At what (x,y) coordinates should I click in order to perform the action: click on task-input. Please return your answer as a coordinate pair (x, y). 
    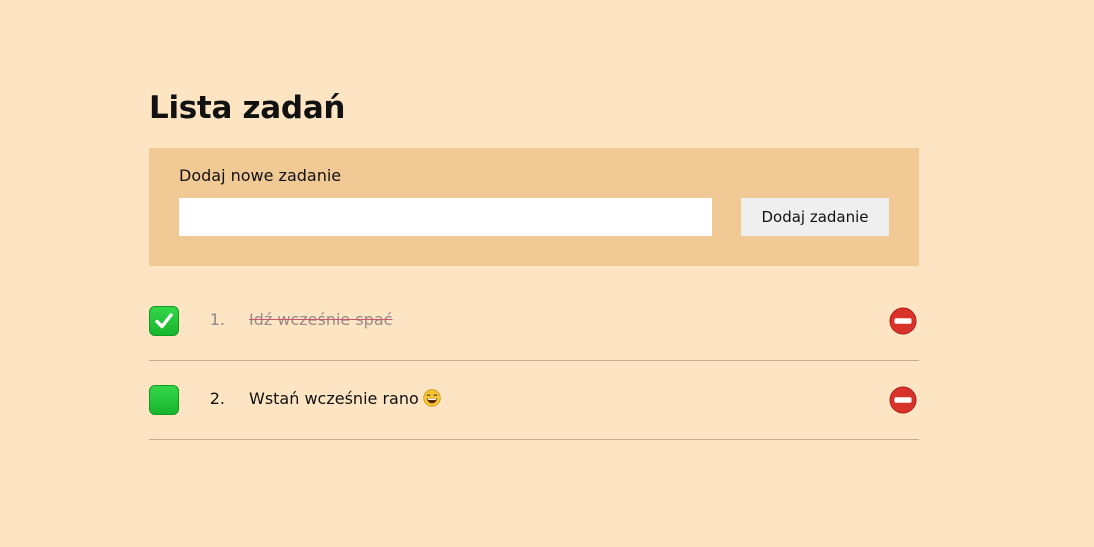
    Looking at the image, I should click on (445, 217).